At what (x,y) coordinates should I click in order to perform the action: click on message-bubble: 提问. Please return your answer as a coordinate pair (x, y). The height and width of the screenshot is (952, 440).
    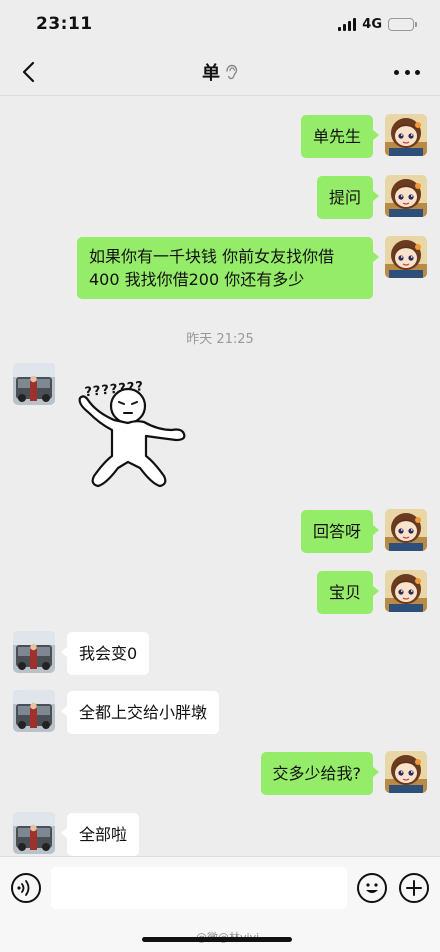
    Looking at the image, I should click on (348, 197).